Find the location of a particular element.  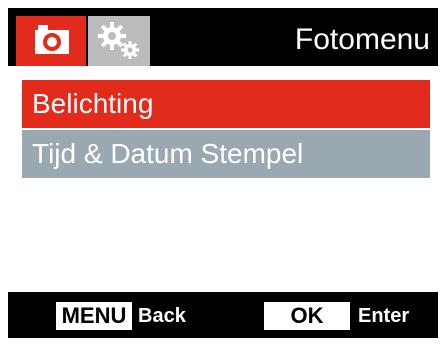

ok-key: OK is located at coordinates (307, 316).